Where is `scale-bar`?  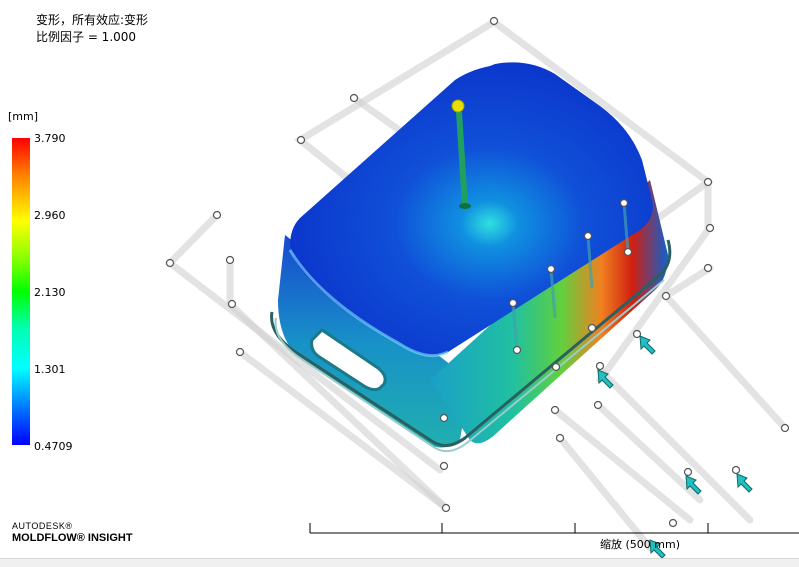
scale-bar is located at coordinates (554, 528).